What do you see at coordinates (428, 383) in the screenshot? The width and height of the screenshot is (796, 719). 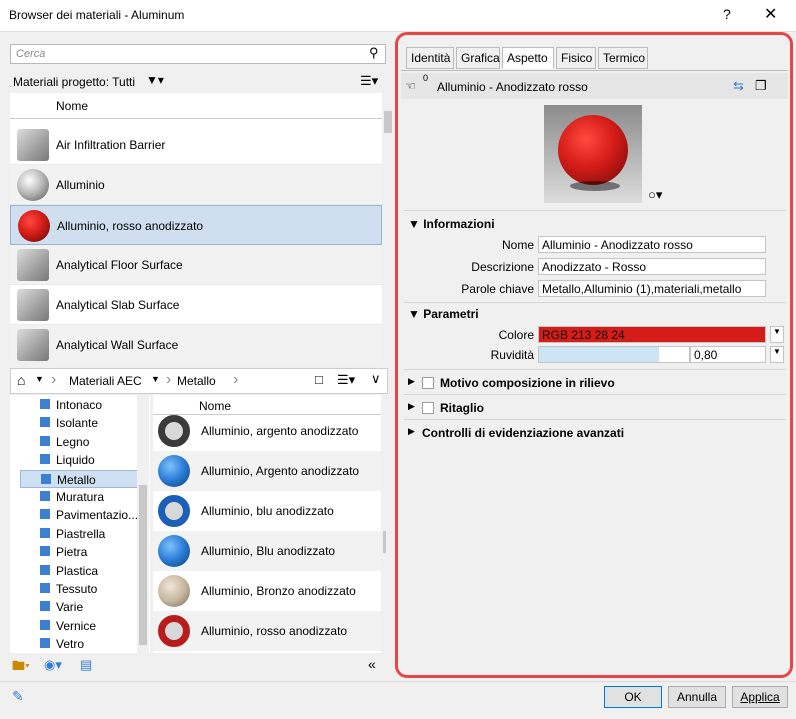 I see `relief-pattern-checkbox` at bounding box center [428, 383].